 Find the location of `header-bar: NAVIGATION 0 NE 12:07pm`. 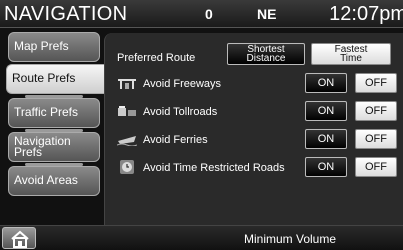

header-bar: NAVIGATION 0 NE 12:07pm is located at coordinates (201, 14).